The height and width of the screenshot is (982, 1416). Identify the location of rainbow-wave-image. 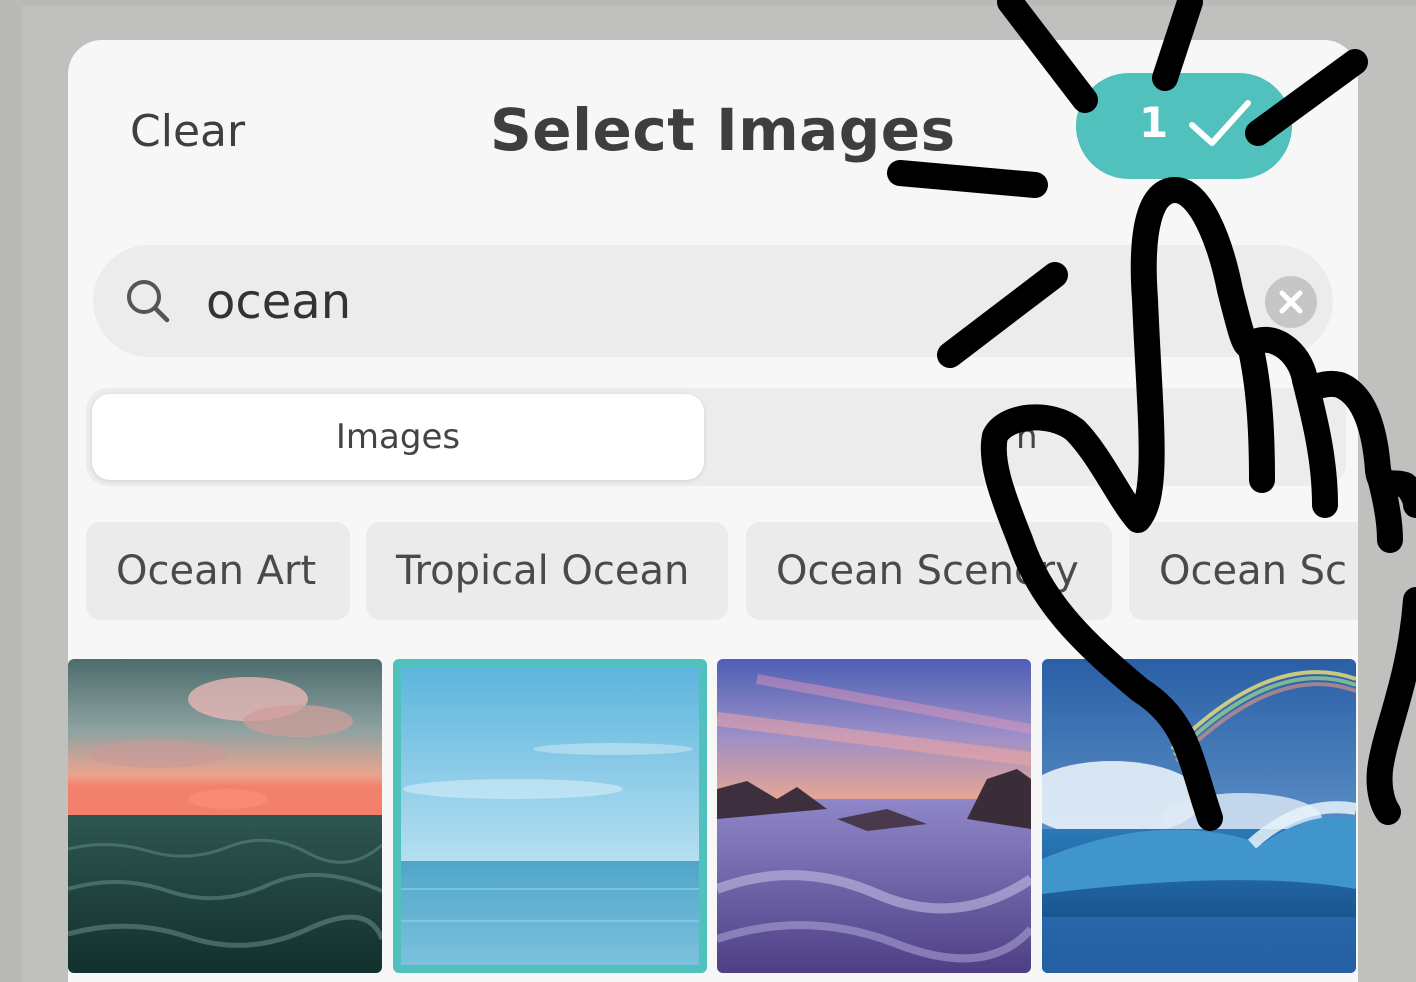
(1199, 816).